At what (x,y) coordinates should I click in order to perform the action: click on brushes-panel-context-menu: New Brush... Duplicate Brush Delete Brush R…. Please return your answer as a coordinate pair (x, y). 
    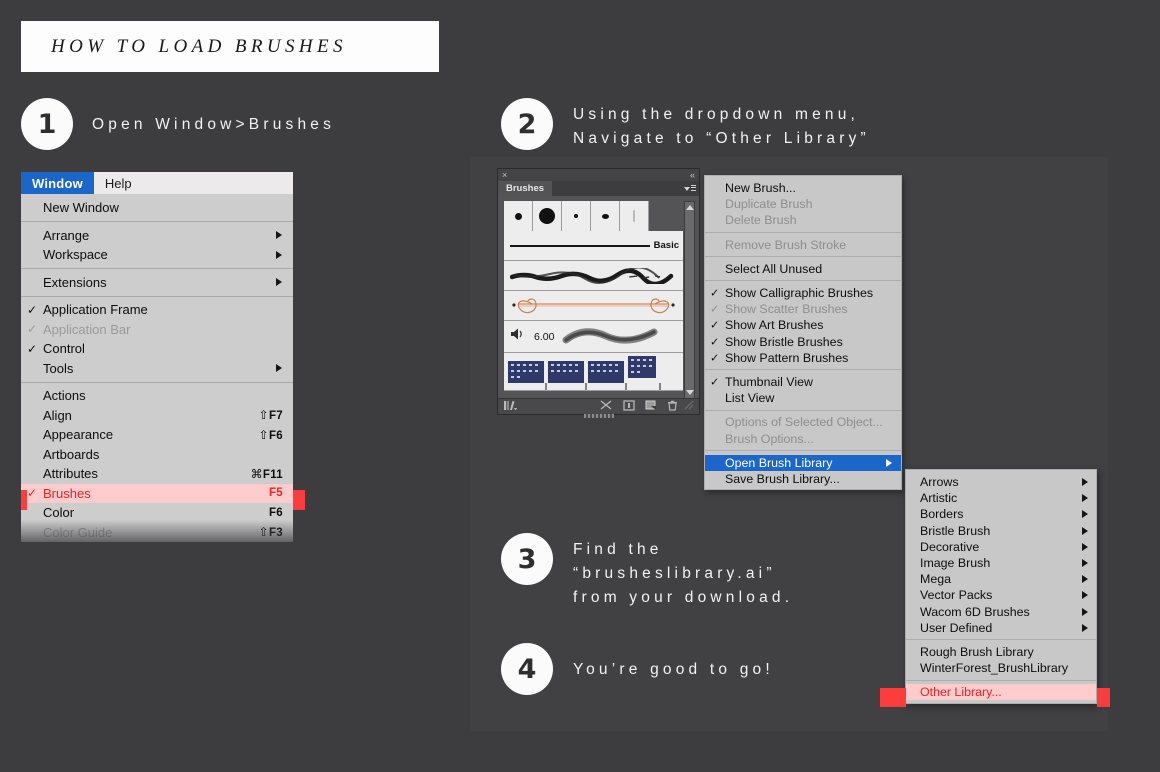
    Looking at the image, I should click on (803, 332).